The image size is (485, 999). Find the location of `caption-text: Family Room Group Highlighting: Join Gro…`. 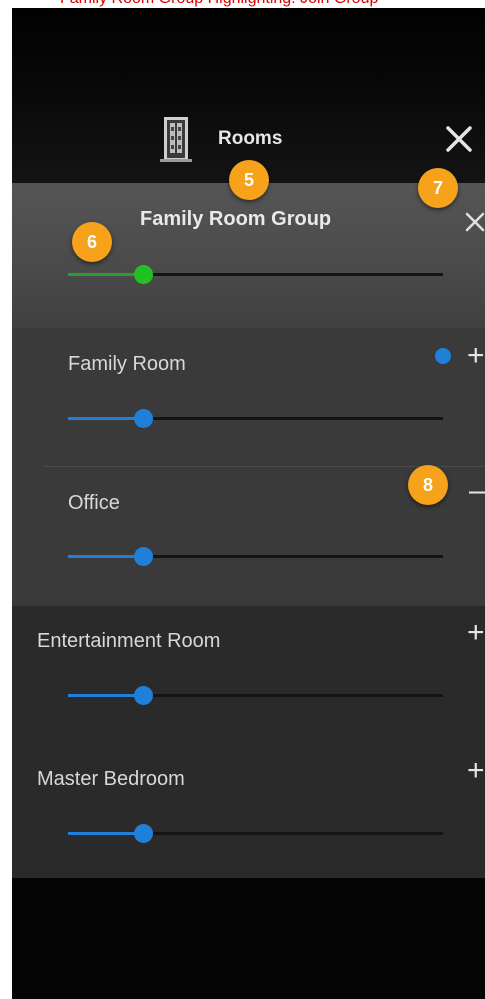

caption-text: Family Room Group Highlighting: Join Gro… is located at coordinates (219, 4).